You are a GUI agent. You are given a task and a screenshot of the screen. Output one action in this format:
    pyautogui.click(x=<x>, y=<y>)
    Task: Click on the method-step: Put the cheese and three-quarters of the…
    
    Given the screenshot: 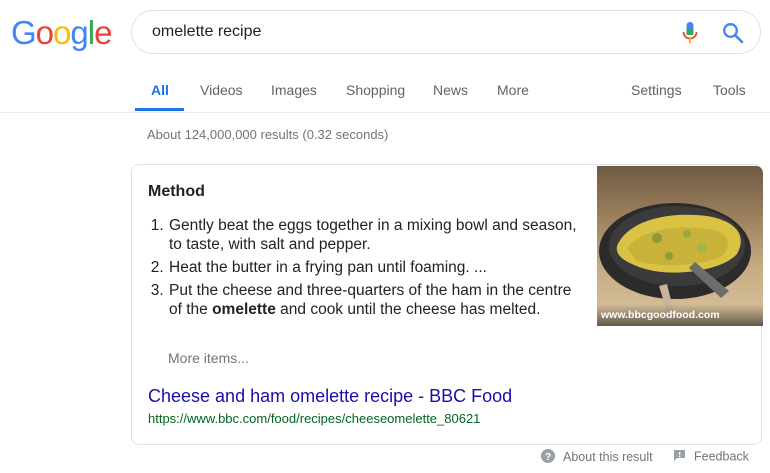 What is the action you would take?
    pyautogui.click(x=378, y=300)
    